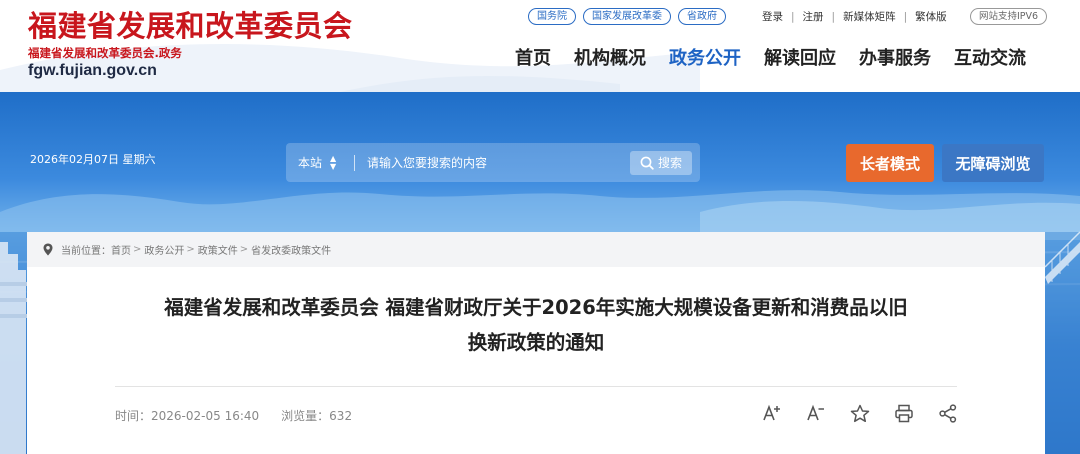  I want to click on view-count: 浏览量：632, so click(316, 415).